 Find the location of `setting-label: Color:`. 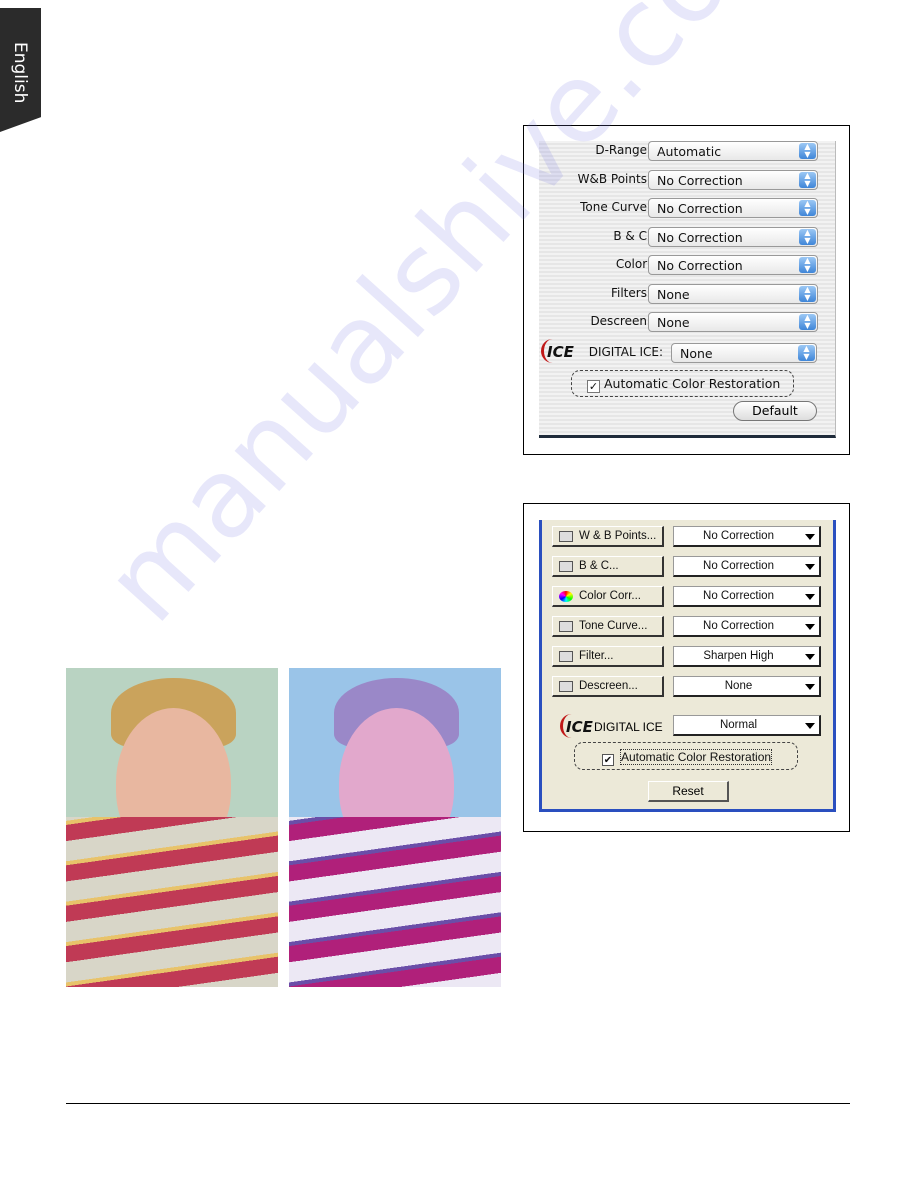

setting-label: Color: is located at coordinates (633, 264).